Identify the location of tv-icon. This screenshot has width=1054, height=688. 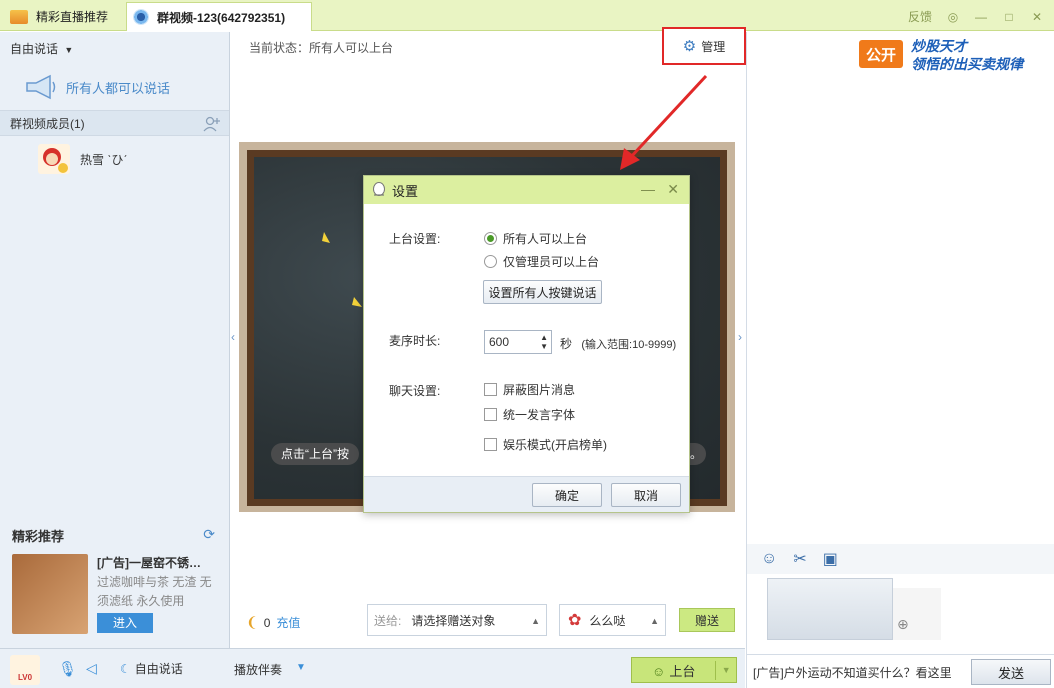
(19, 16).